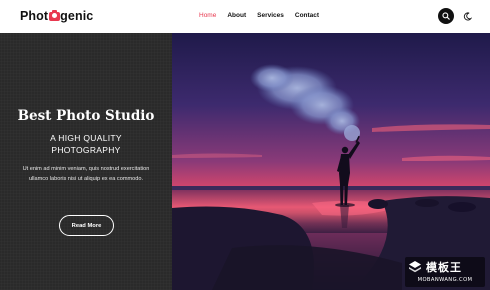 The width and height of the screenshot is (490, 290). I want to click on watermark-top: 模板王, so click(435, 267).